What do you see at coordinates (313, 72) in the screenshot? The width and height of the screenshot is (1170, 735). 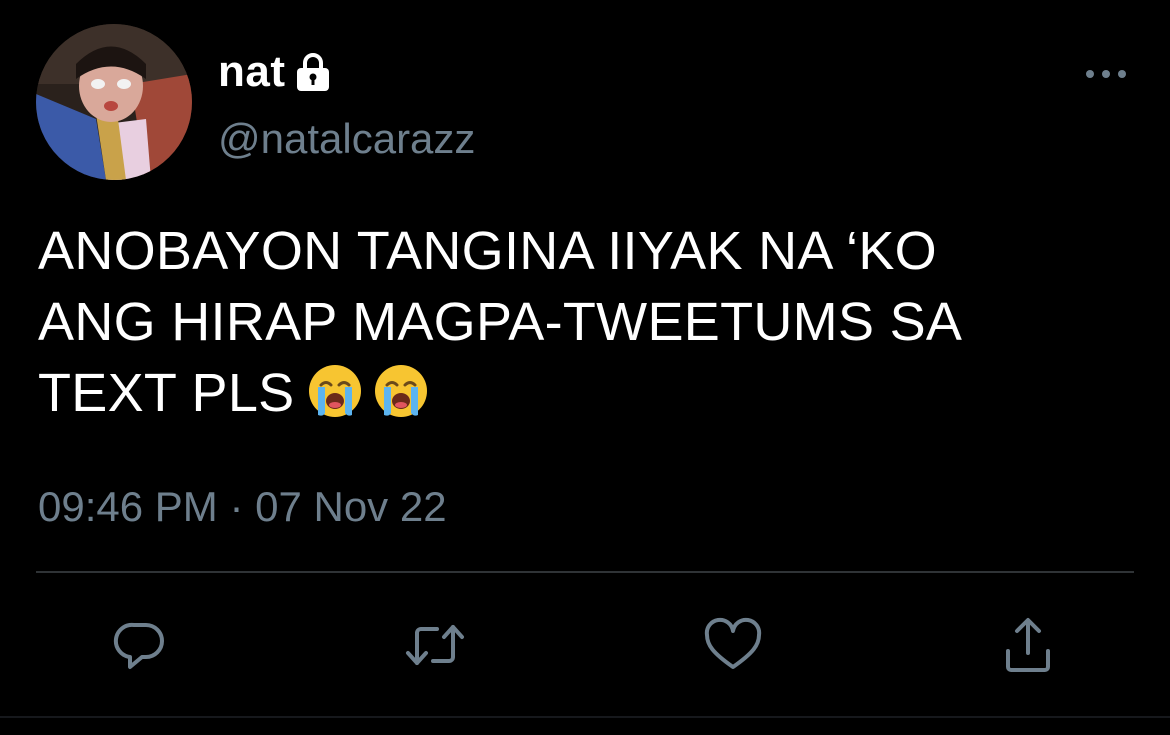 I see `lock-icon` at bounding box center [313, 72].